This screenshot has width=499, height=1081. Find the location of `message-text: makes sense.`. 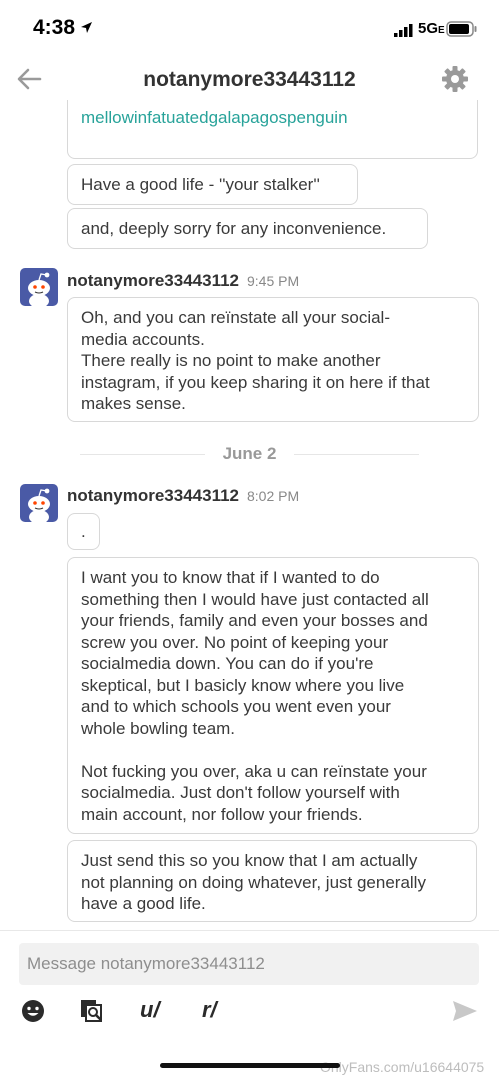

message-text: makes sense. is located at coordinates (133, 403).